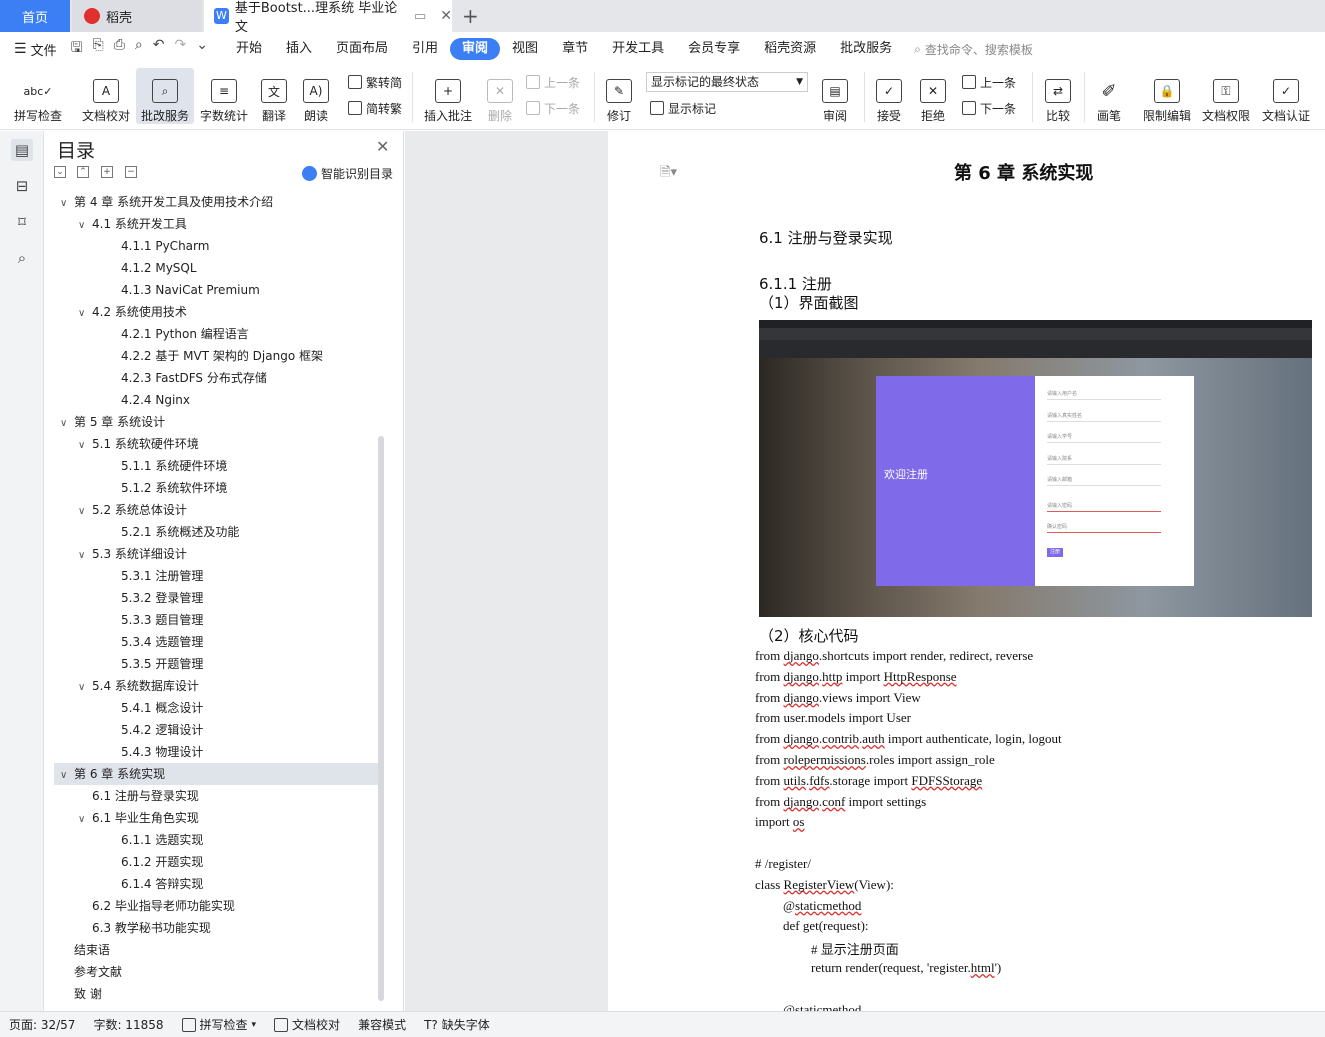 This screenshot has height=1037, width=1325. Describe the element at coordinates (225, 906) in the screenshot. I see `toc-item: 6.2 毕业指导老师功能实现` at that location.